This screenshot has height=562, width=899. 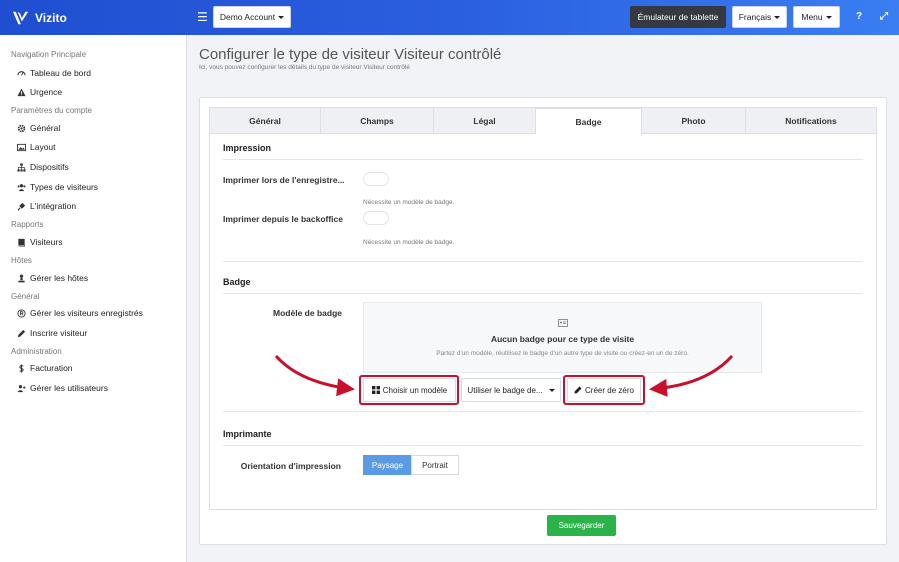 I want to click on sidebar-item-label: Dispositifs, so click(x=49, y=167).